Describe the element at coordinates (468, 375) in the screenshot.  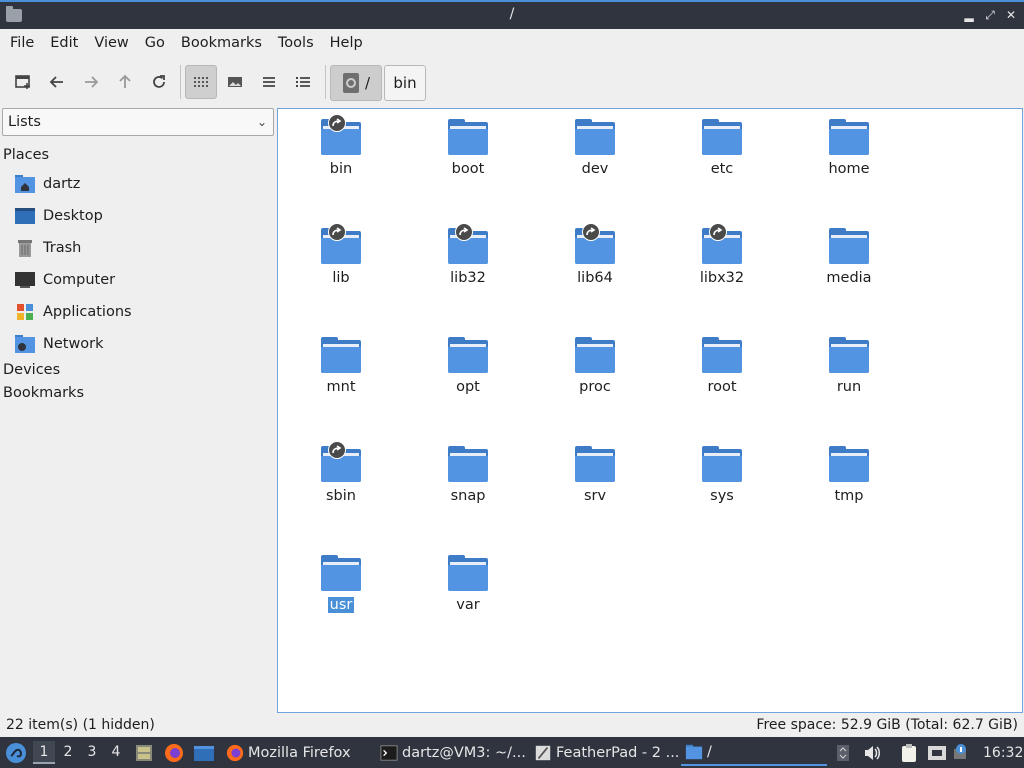
I see `folder-item: opt` at that location.